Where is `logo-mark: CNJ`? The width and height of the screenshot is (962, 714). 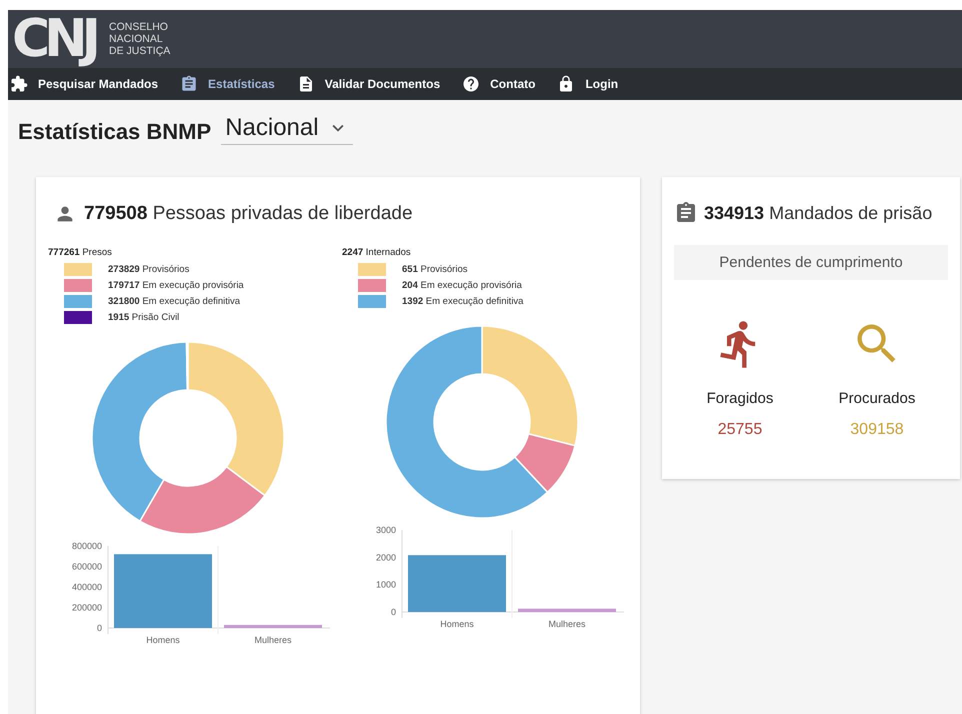
logo-mark: CNJ is located at coordinates (54, 39).